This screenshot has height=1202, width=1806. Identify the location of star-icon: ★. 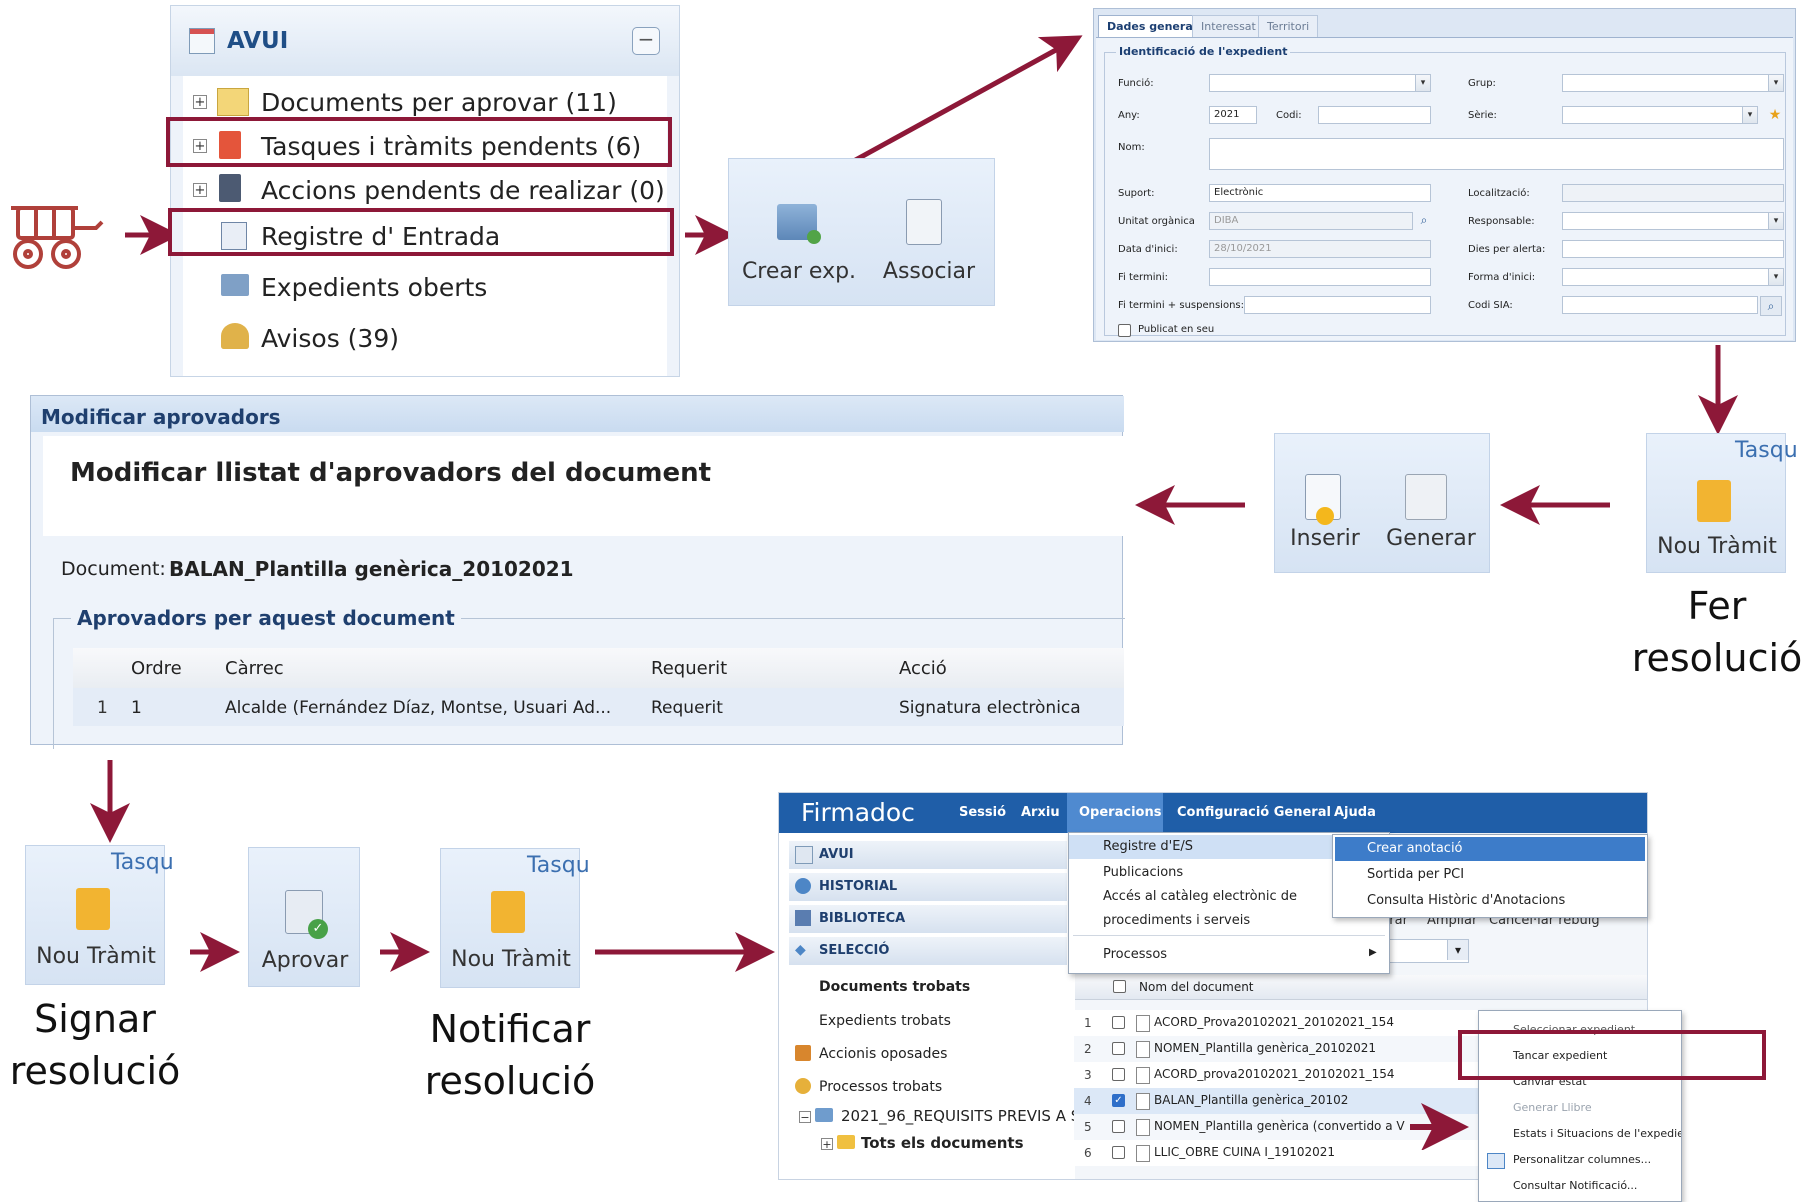
(1775, 115).